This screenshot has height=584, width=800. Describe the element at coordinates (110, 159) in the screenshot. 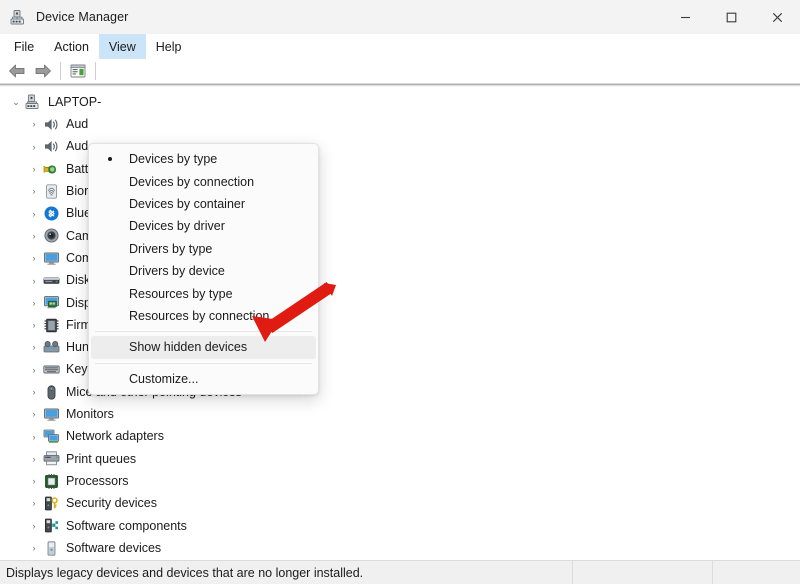

I see `selected-bullet-icon` at that location.